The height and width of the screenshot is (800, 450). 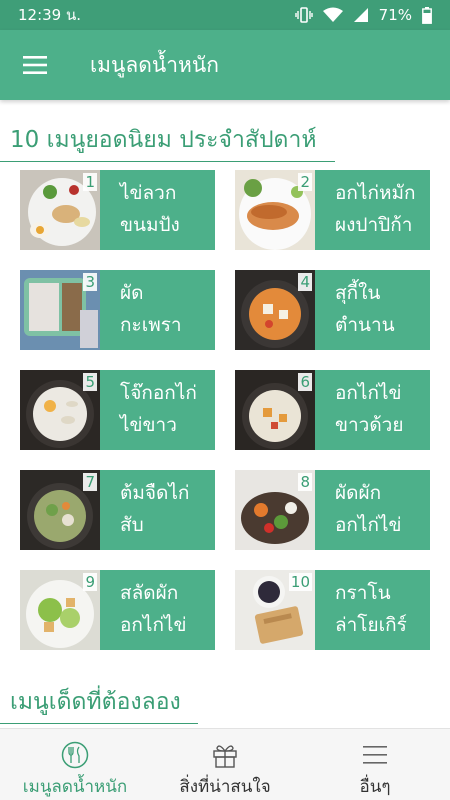 I want to click on menu-rank: 7, so click(x=90, y=482).